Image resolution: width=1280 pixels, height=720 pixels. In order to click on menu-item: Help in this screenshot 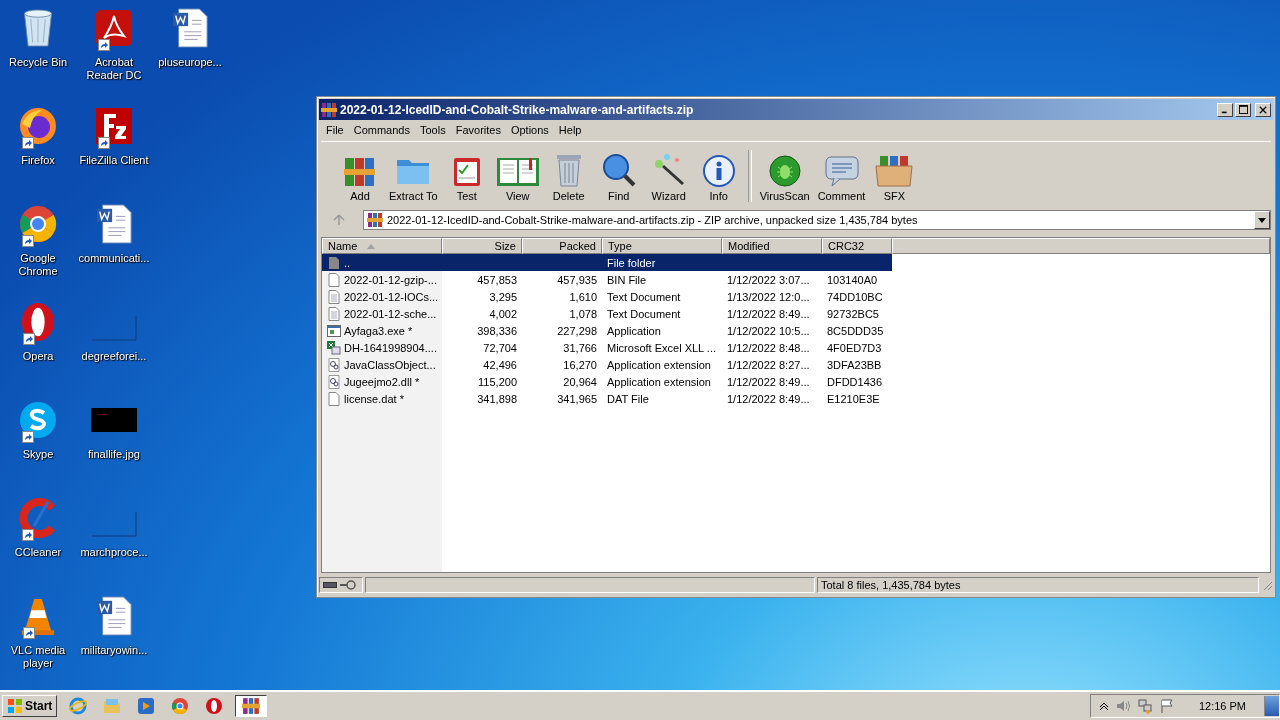, I will do `click(570, 129)`.